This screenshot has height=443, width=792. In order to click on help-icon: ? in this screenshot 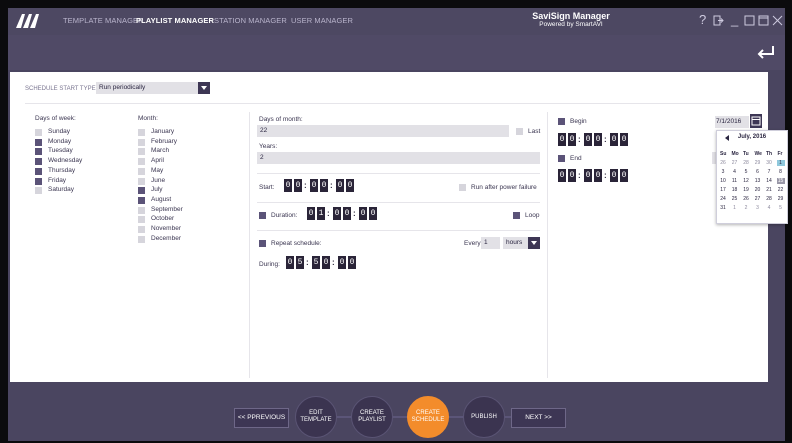, I will do `click(702, 20)`.